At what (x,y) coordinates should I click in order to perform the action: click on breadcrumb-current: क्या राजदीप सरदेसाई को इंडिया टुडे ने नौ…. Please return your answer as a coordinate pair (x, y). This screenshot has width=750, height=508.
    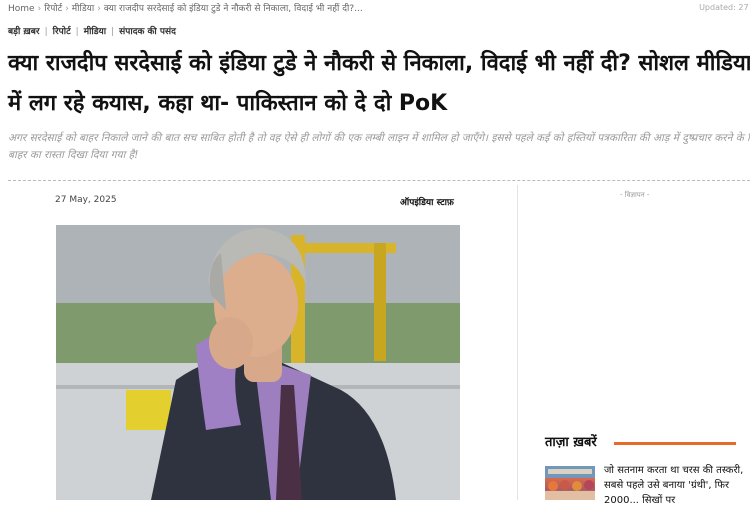
    Looking at the image, I should click on (233, 9).